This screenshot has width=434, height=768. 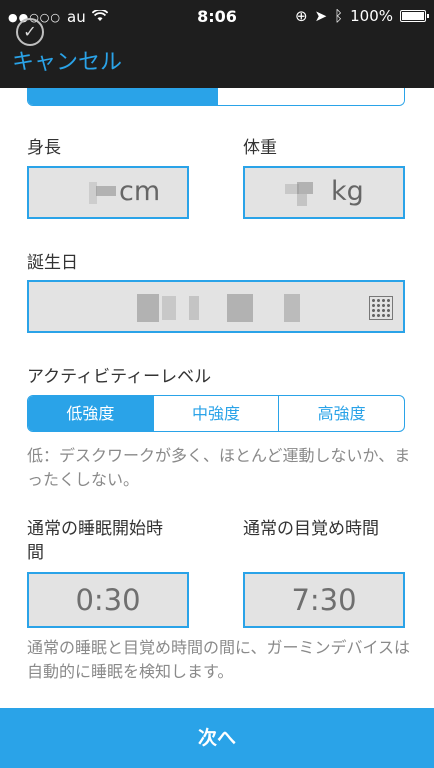 I want to click on rotation-lock-icon: ⊕, so click(x=301, y=16).